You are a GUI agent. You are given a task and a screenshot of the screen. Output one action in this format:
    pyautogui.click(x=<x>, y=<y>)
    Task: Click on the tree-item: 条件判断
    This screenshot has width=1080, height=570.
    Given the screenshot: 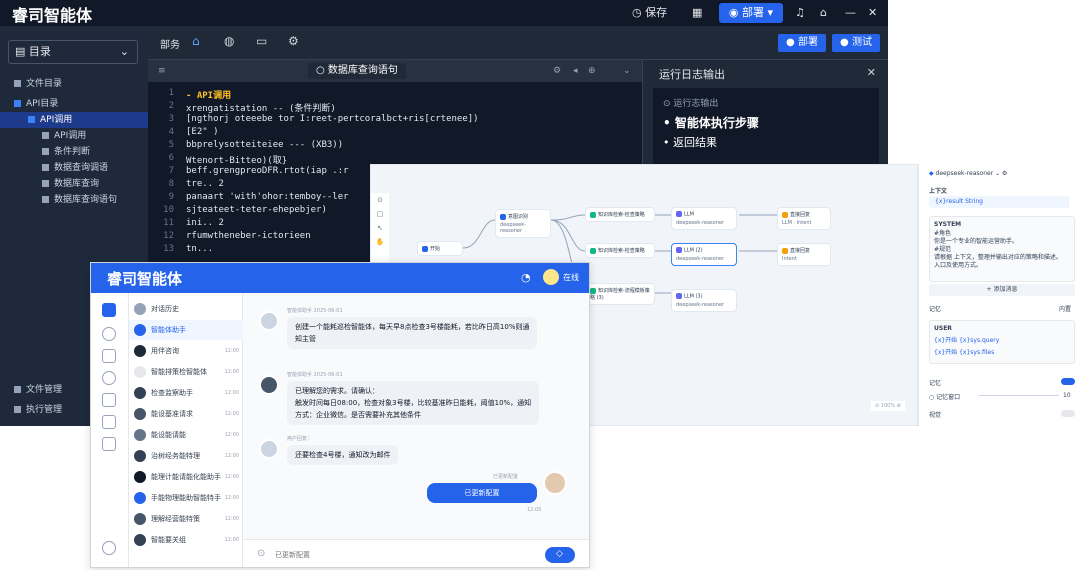 What is the action you would take?
    pyautogui.click(x=74, y=152)
    